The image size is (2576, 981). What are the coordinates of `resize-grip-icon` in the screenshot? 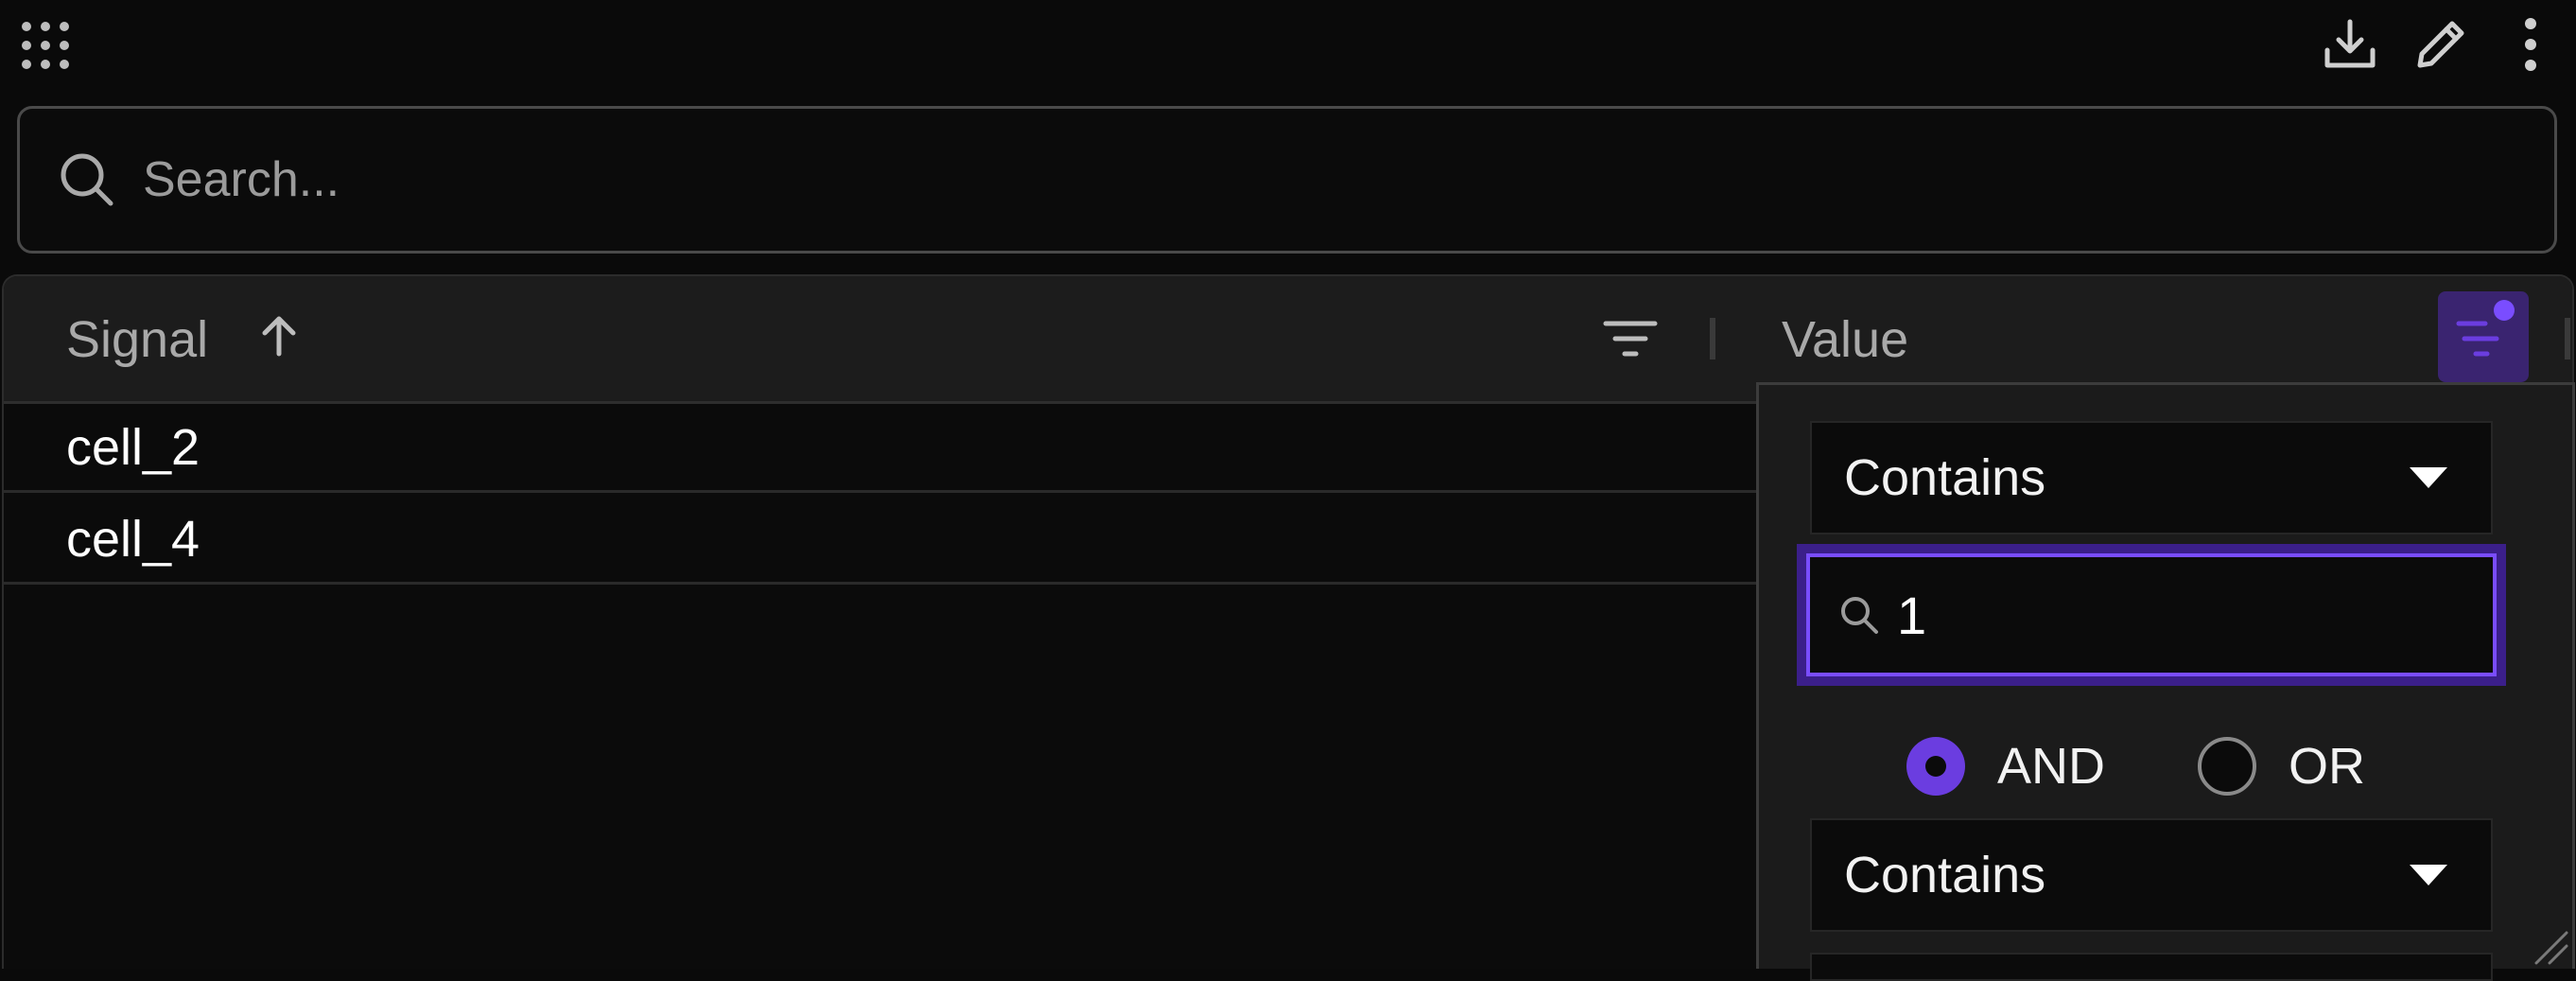 It's located at (2549, 946).